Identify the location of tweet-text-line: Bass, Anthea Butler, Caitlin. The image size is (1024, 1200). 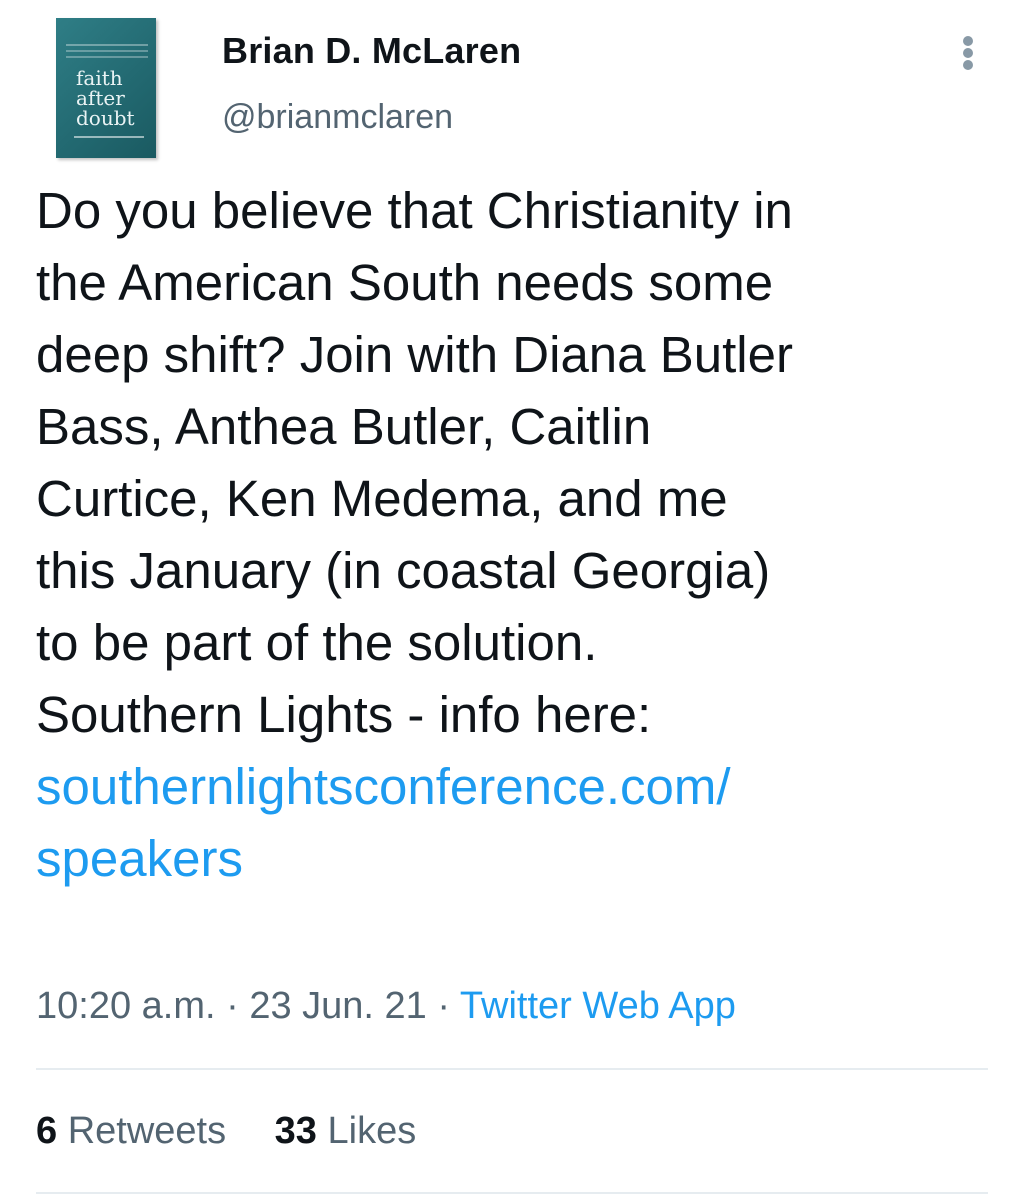
(344, 426).